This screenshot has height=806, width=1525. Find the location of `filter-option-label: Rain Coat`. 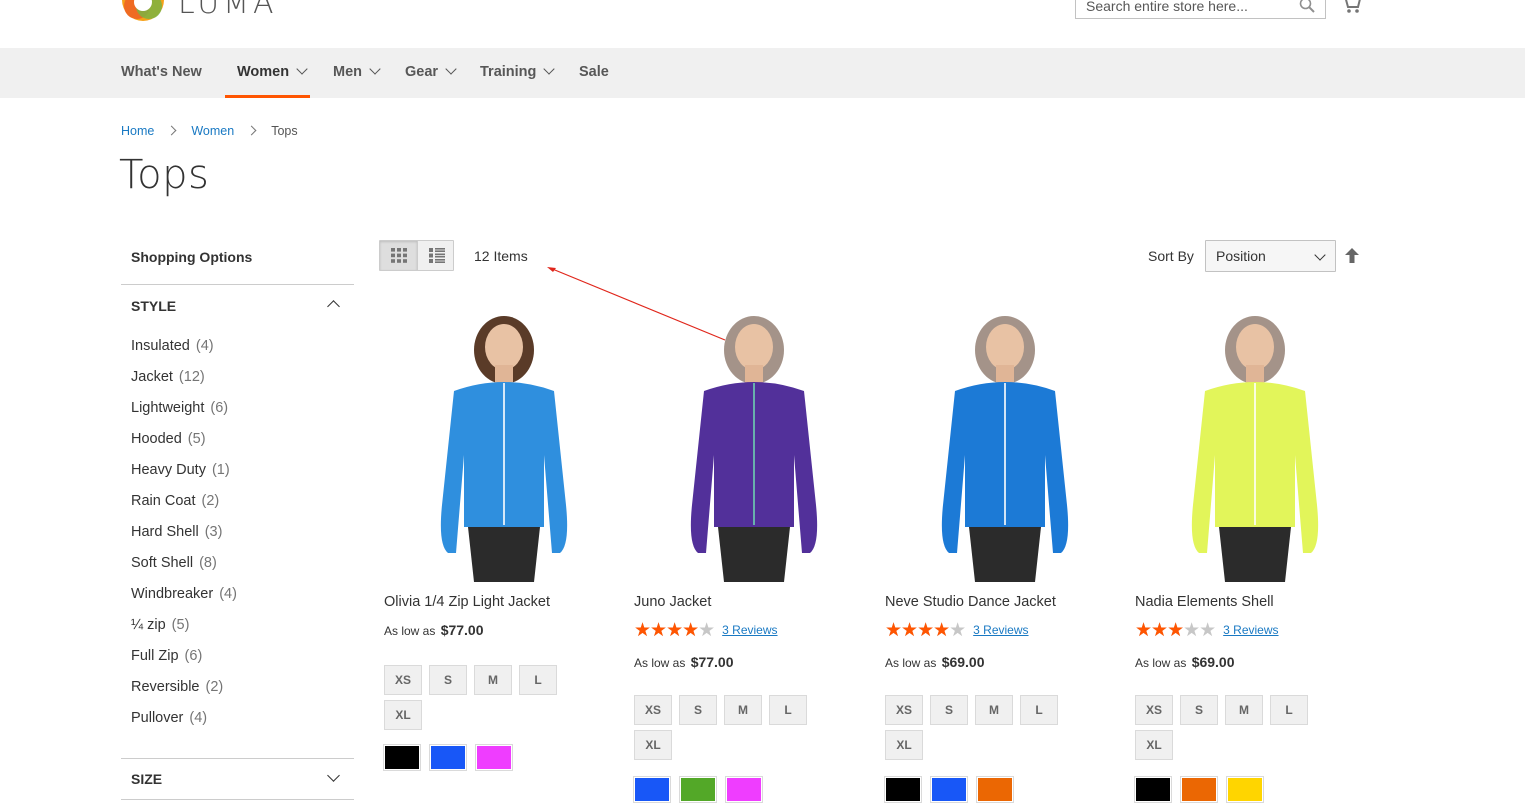

filter-option-label: Rain Coat is located at coordinates (163, 501).